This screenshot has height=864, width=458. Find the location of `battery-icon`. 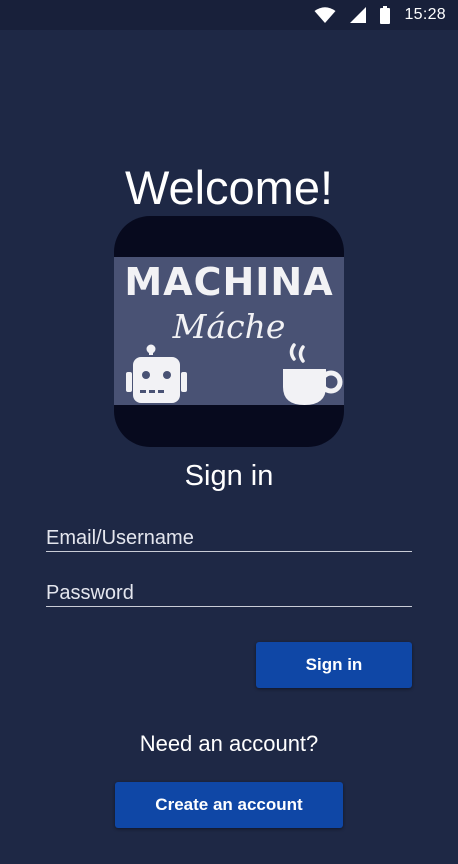

battery-icon is located at coordinates (385, 15).